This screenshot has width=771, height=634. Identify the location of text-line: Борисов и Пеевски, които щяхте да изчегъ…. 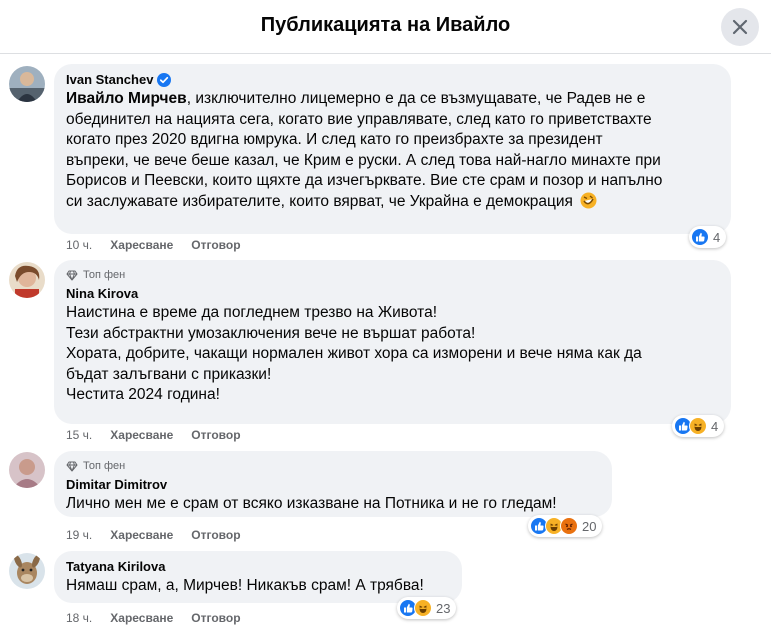
(364, 180).